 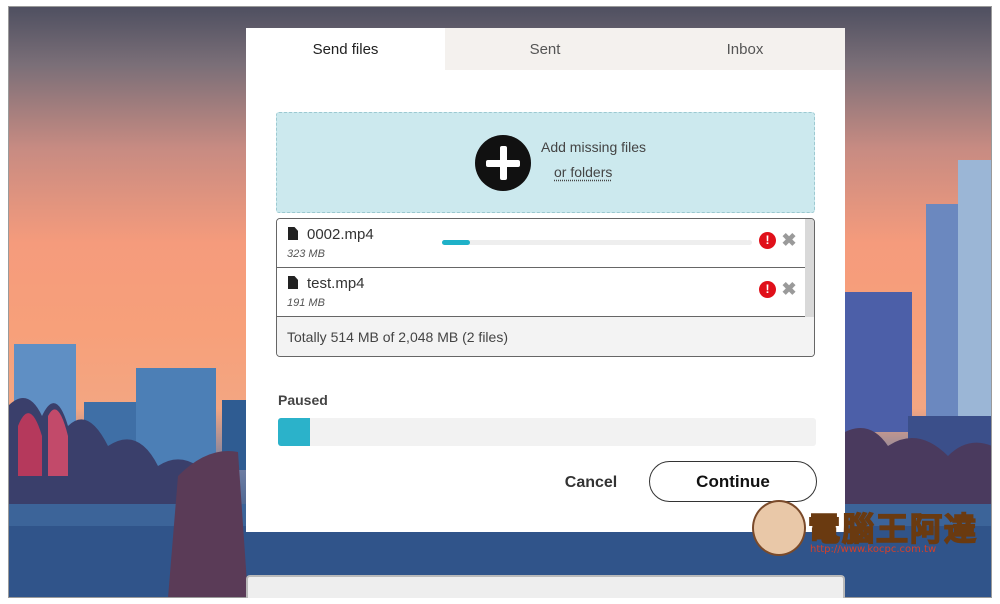 I want to click on file-row: test.mp4 191 MB ! ✖, so click(x=541, y=292).